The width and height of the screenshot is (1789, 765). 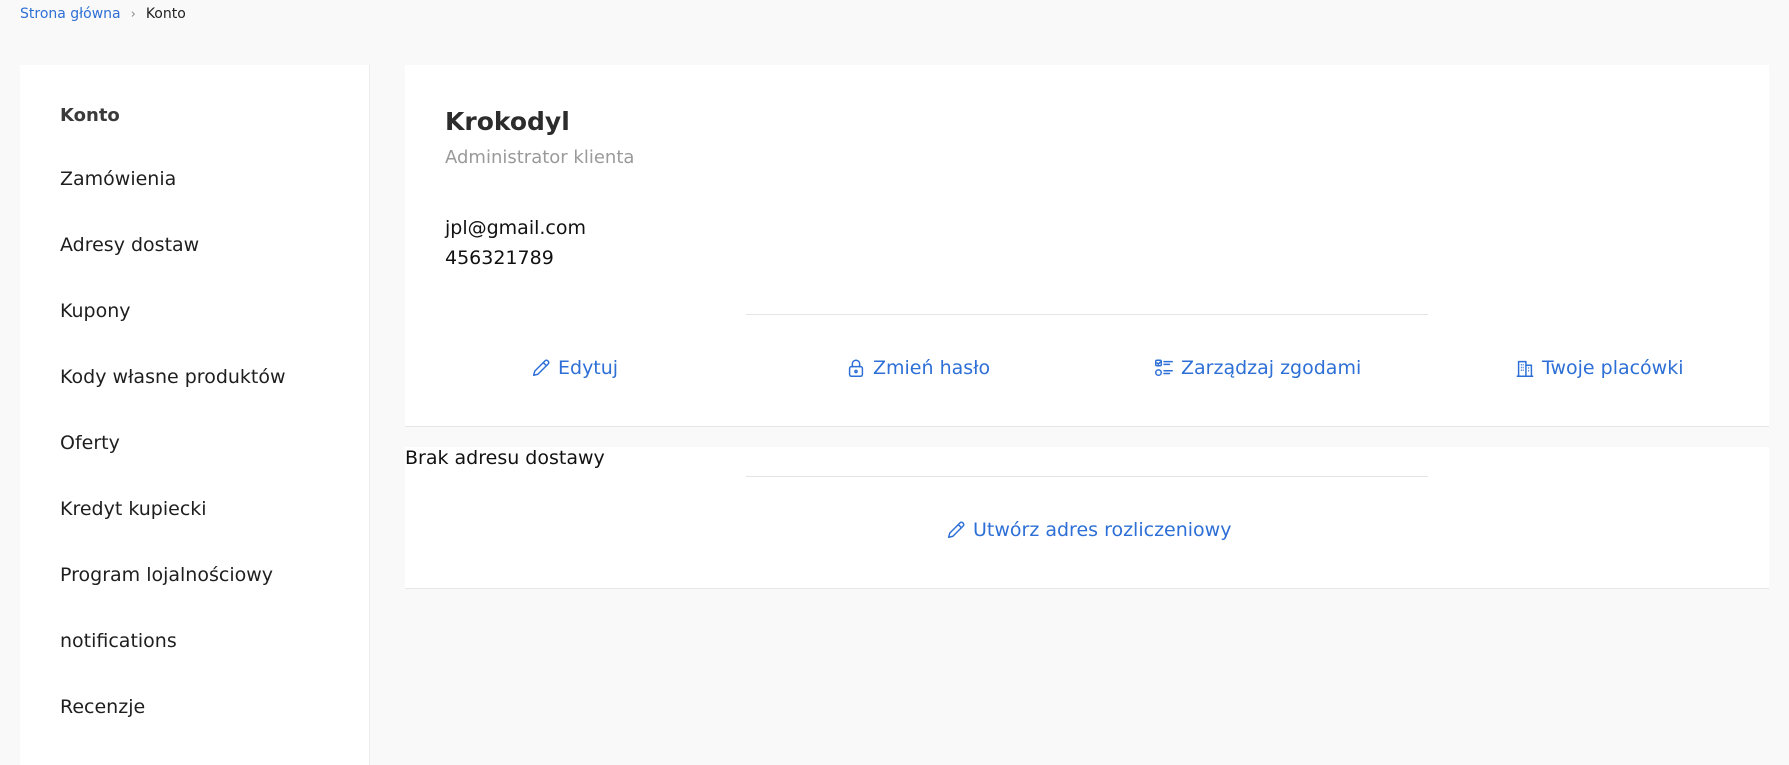 What do you see at coordinates (1613, 368) in the screenshot?
I see `your-places-label: Twoje placówki` at bounding box center [1613, 368].